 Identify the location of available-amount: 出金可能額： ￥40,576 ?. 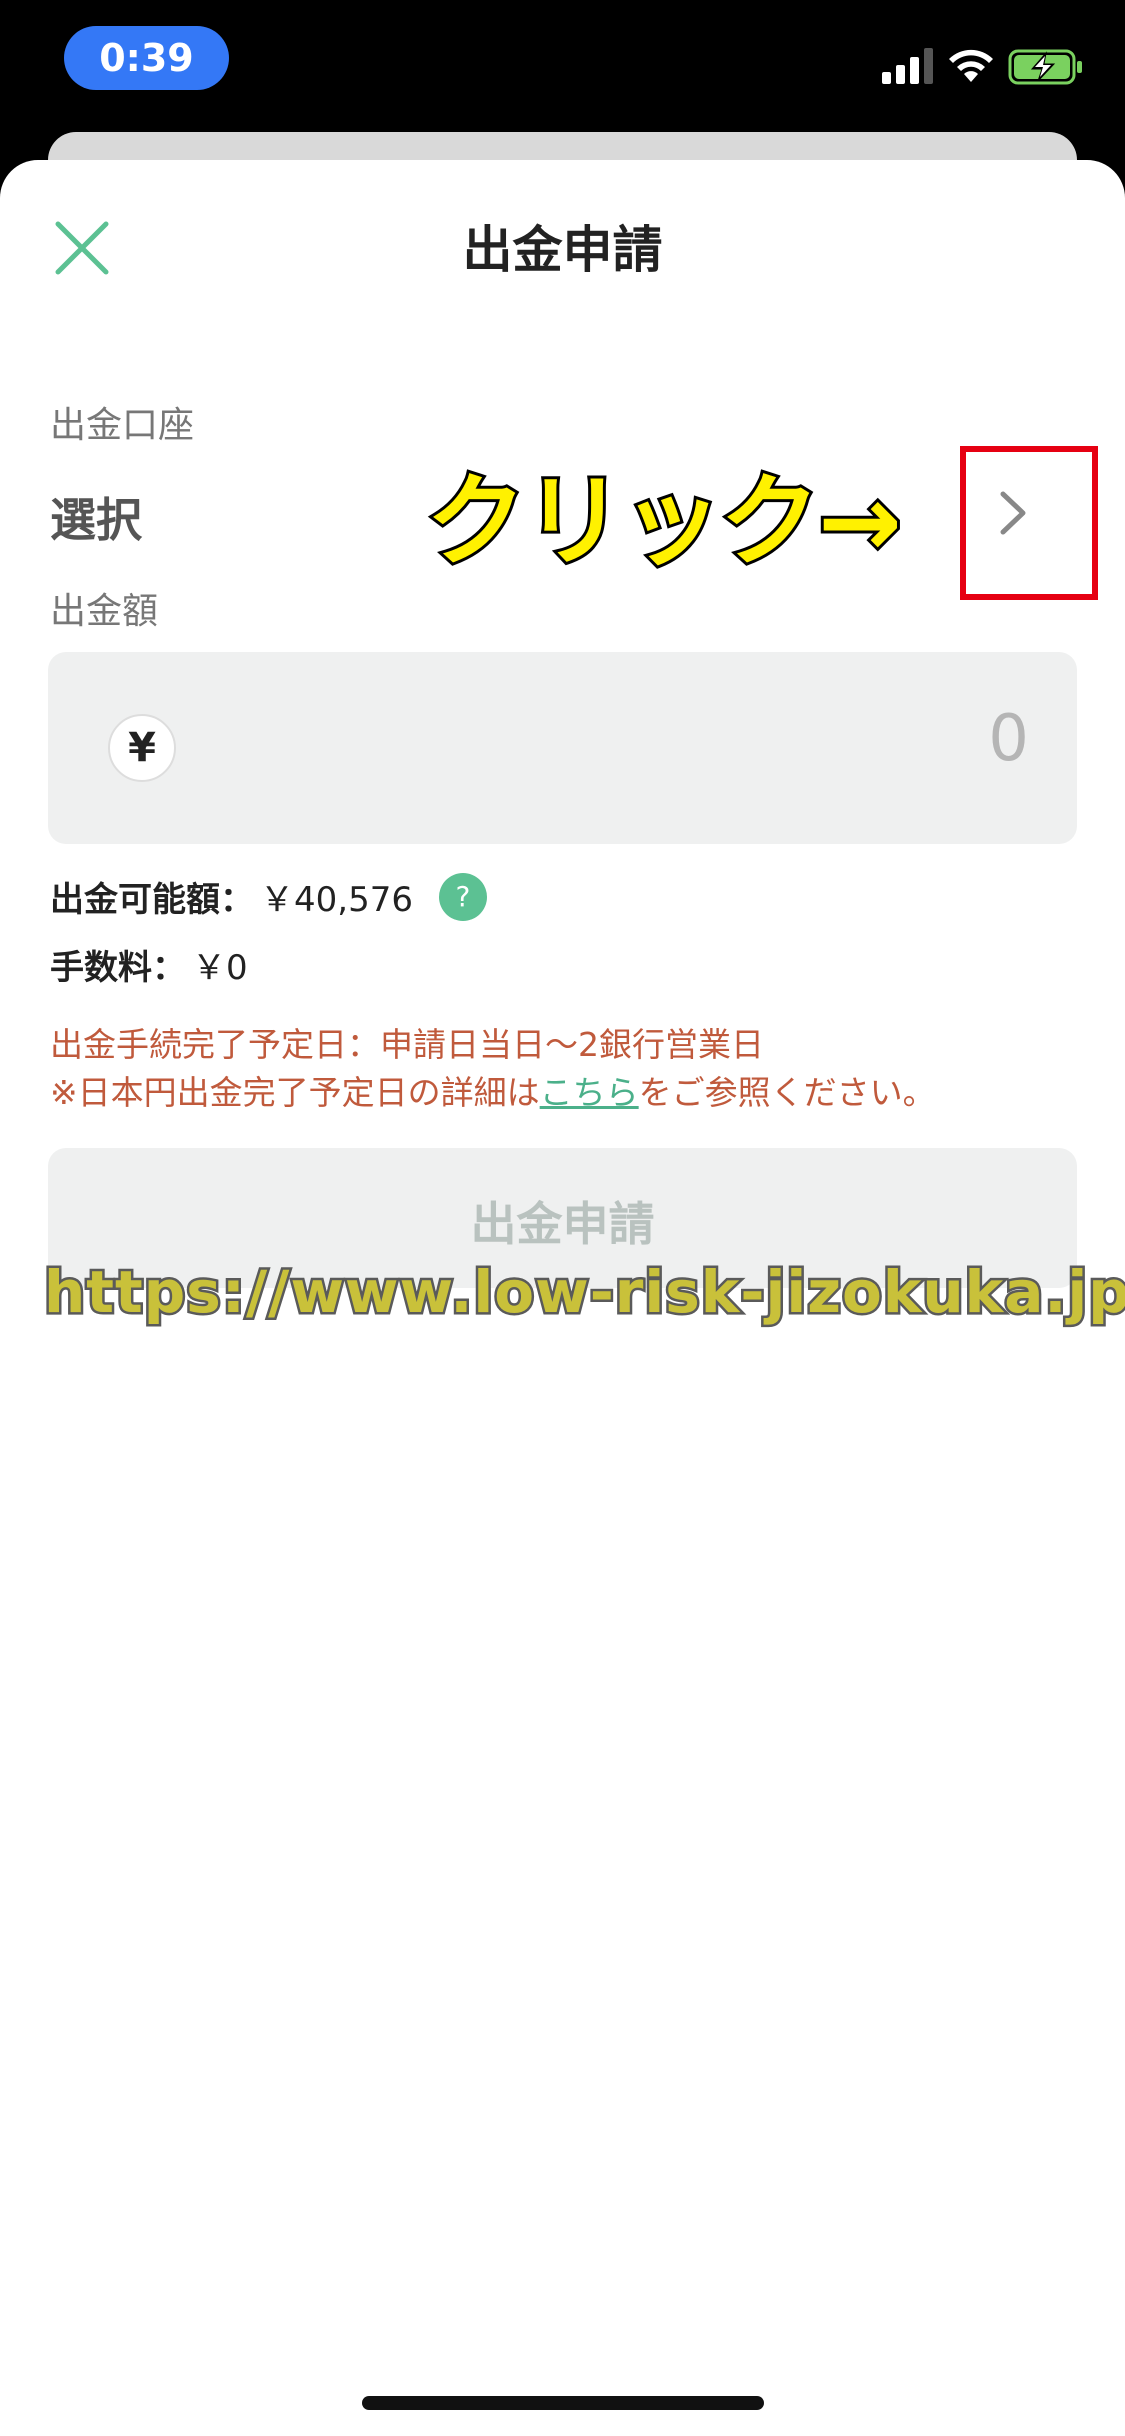
(268, 896).